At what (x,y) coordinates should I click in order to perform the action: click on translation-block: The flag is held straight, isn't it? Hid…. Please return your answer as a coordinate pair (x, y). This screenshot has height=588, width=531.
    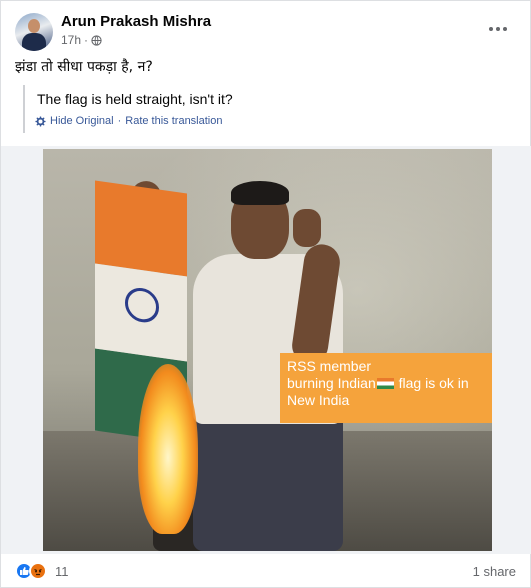
    Looking at the image, I should click on (263, 109).